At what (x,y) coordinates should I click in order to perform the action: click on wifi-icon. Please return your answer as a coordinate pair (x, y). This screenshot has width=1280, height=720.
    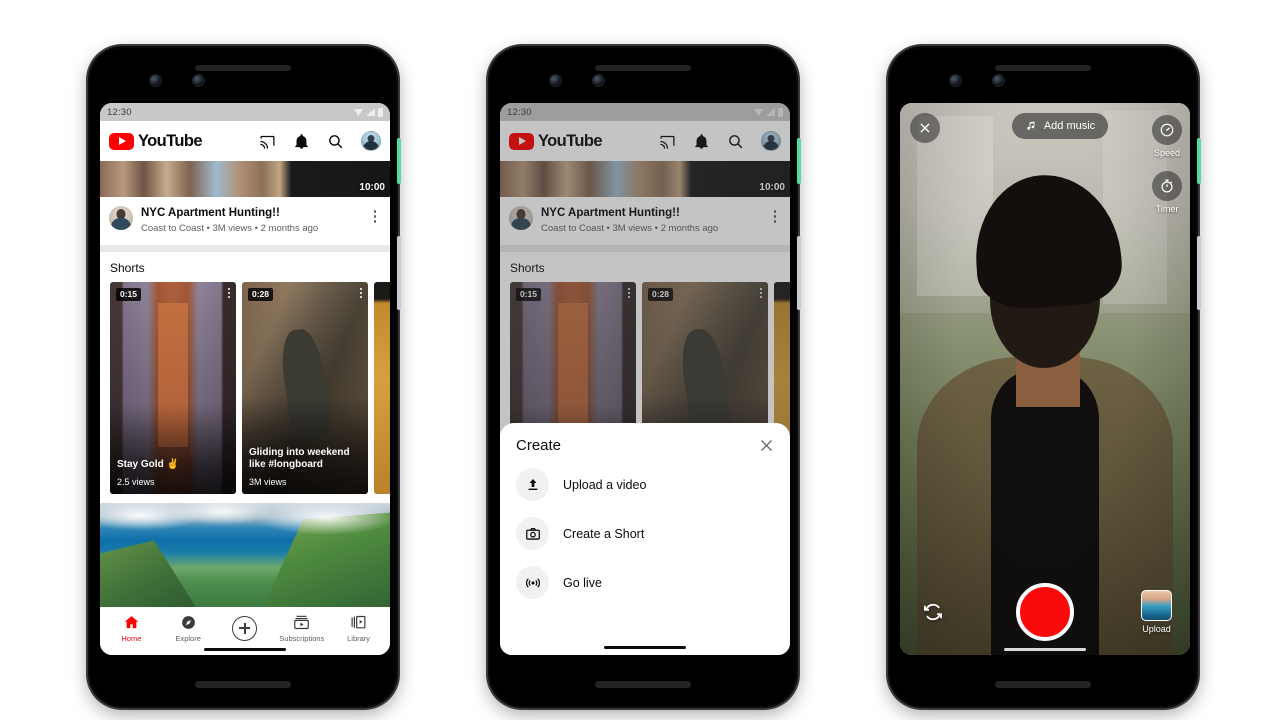
    Looking at the image, I should click on (358, 112).